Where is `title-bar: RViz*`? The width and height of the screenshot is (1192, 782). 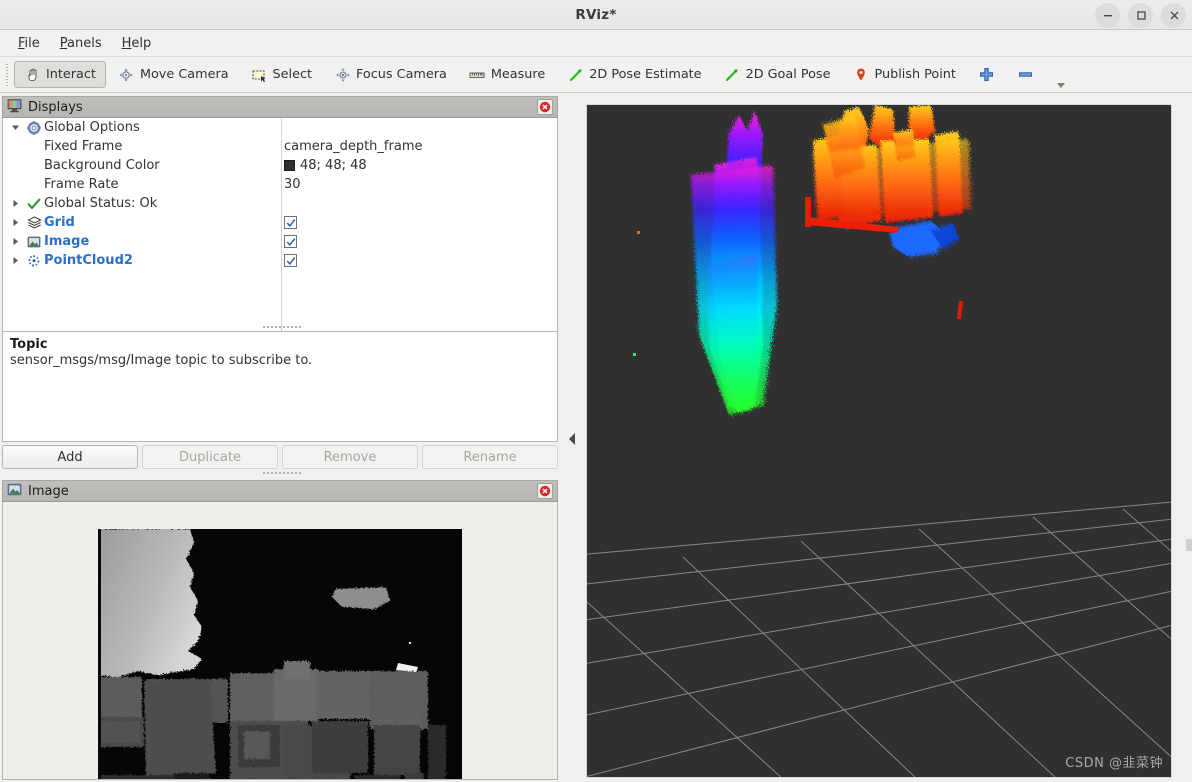
title-bar: RViz* is located at coordinates (596, 15).